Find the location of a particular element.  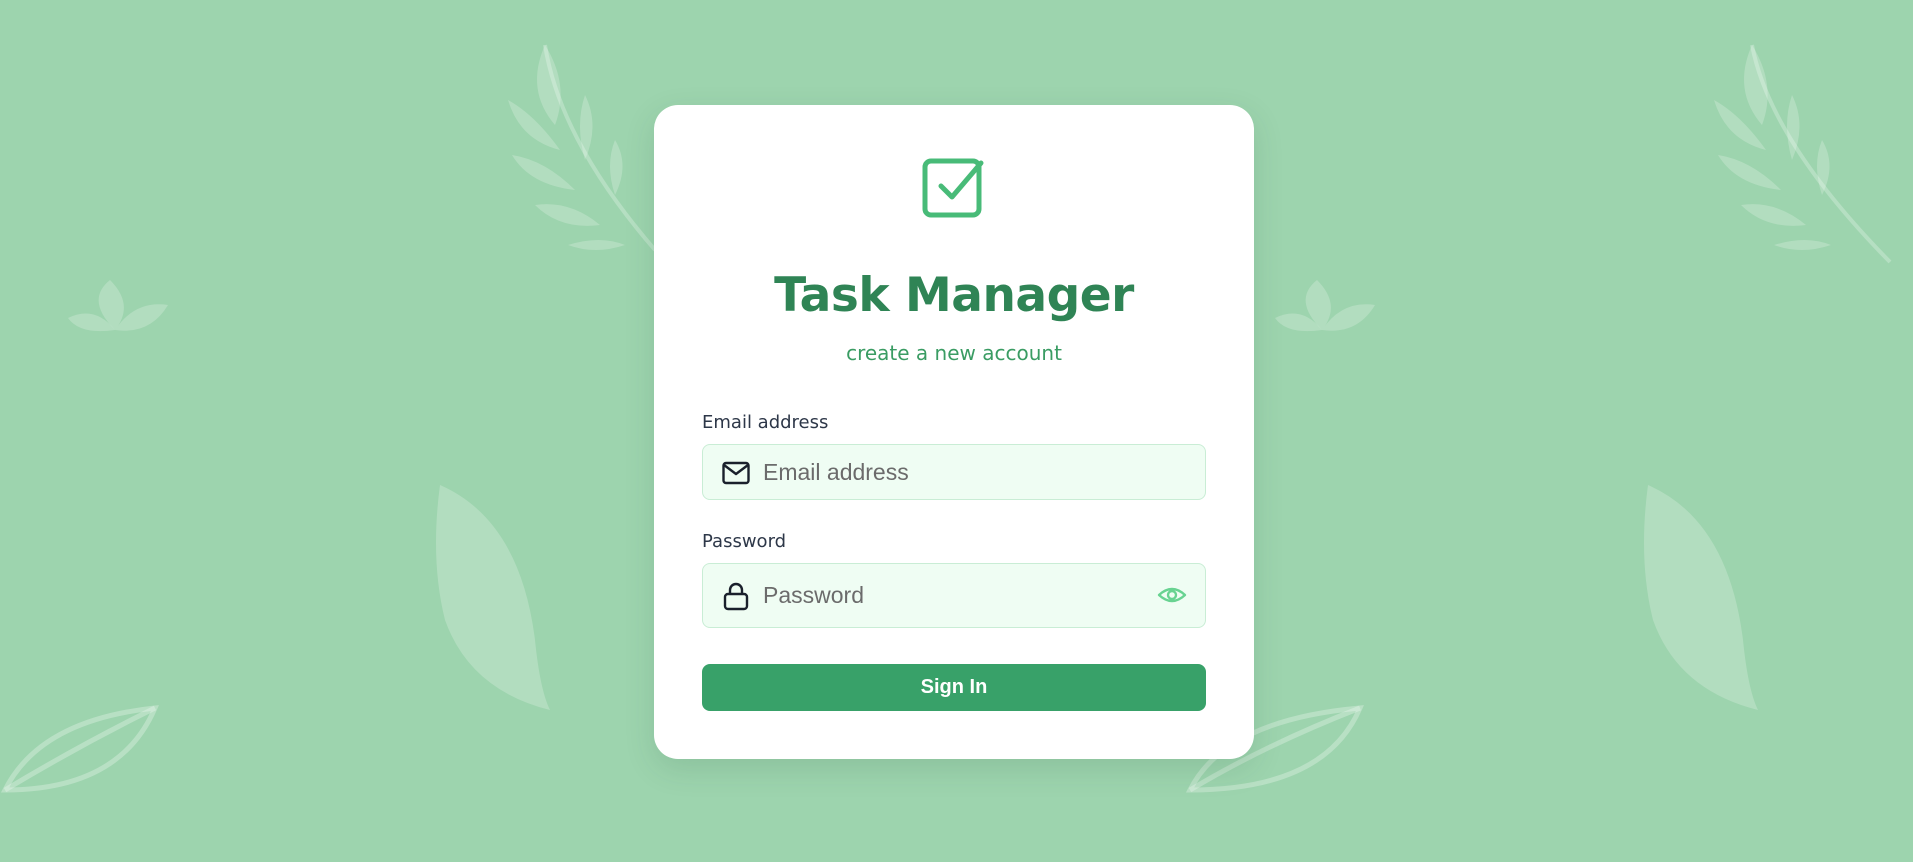

email-input is located at coordinates (953, 472).